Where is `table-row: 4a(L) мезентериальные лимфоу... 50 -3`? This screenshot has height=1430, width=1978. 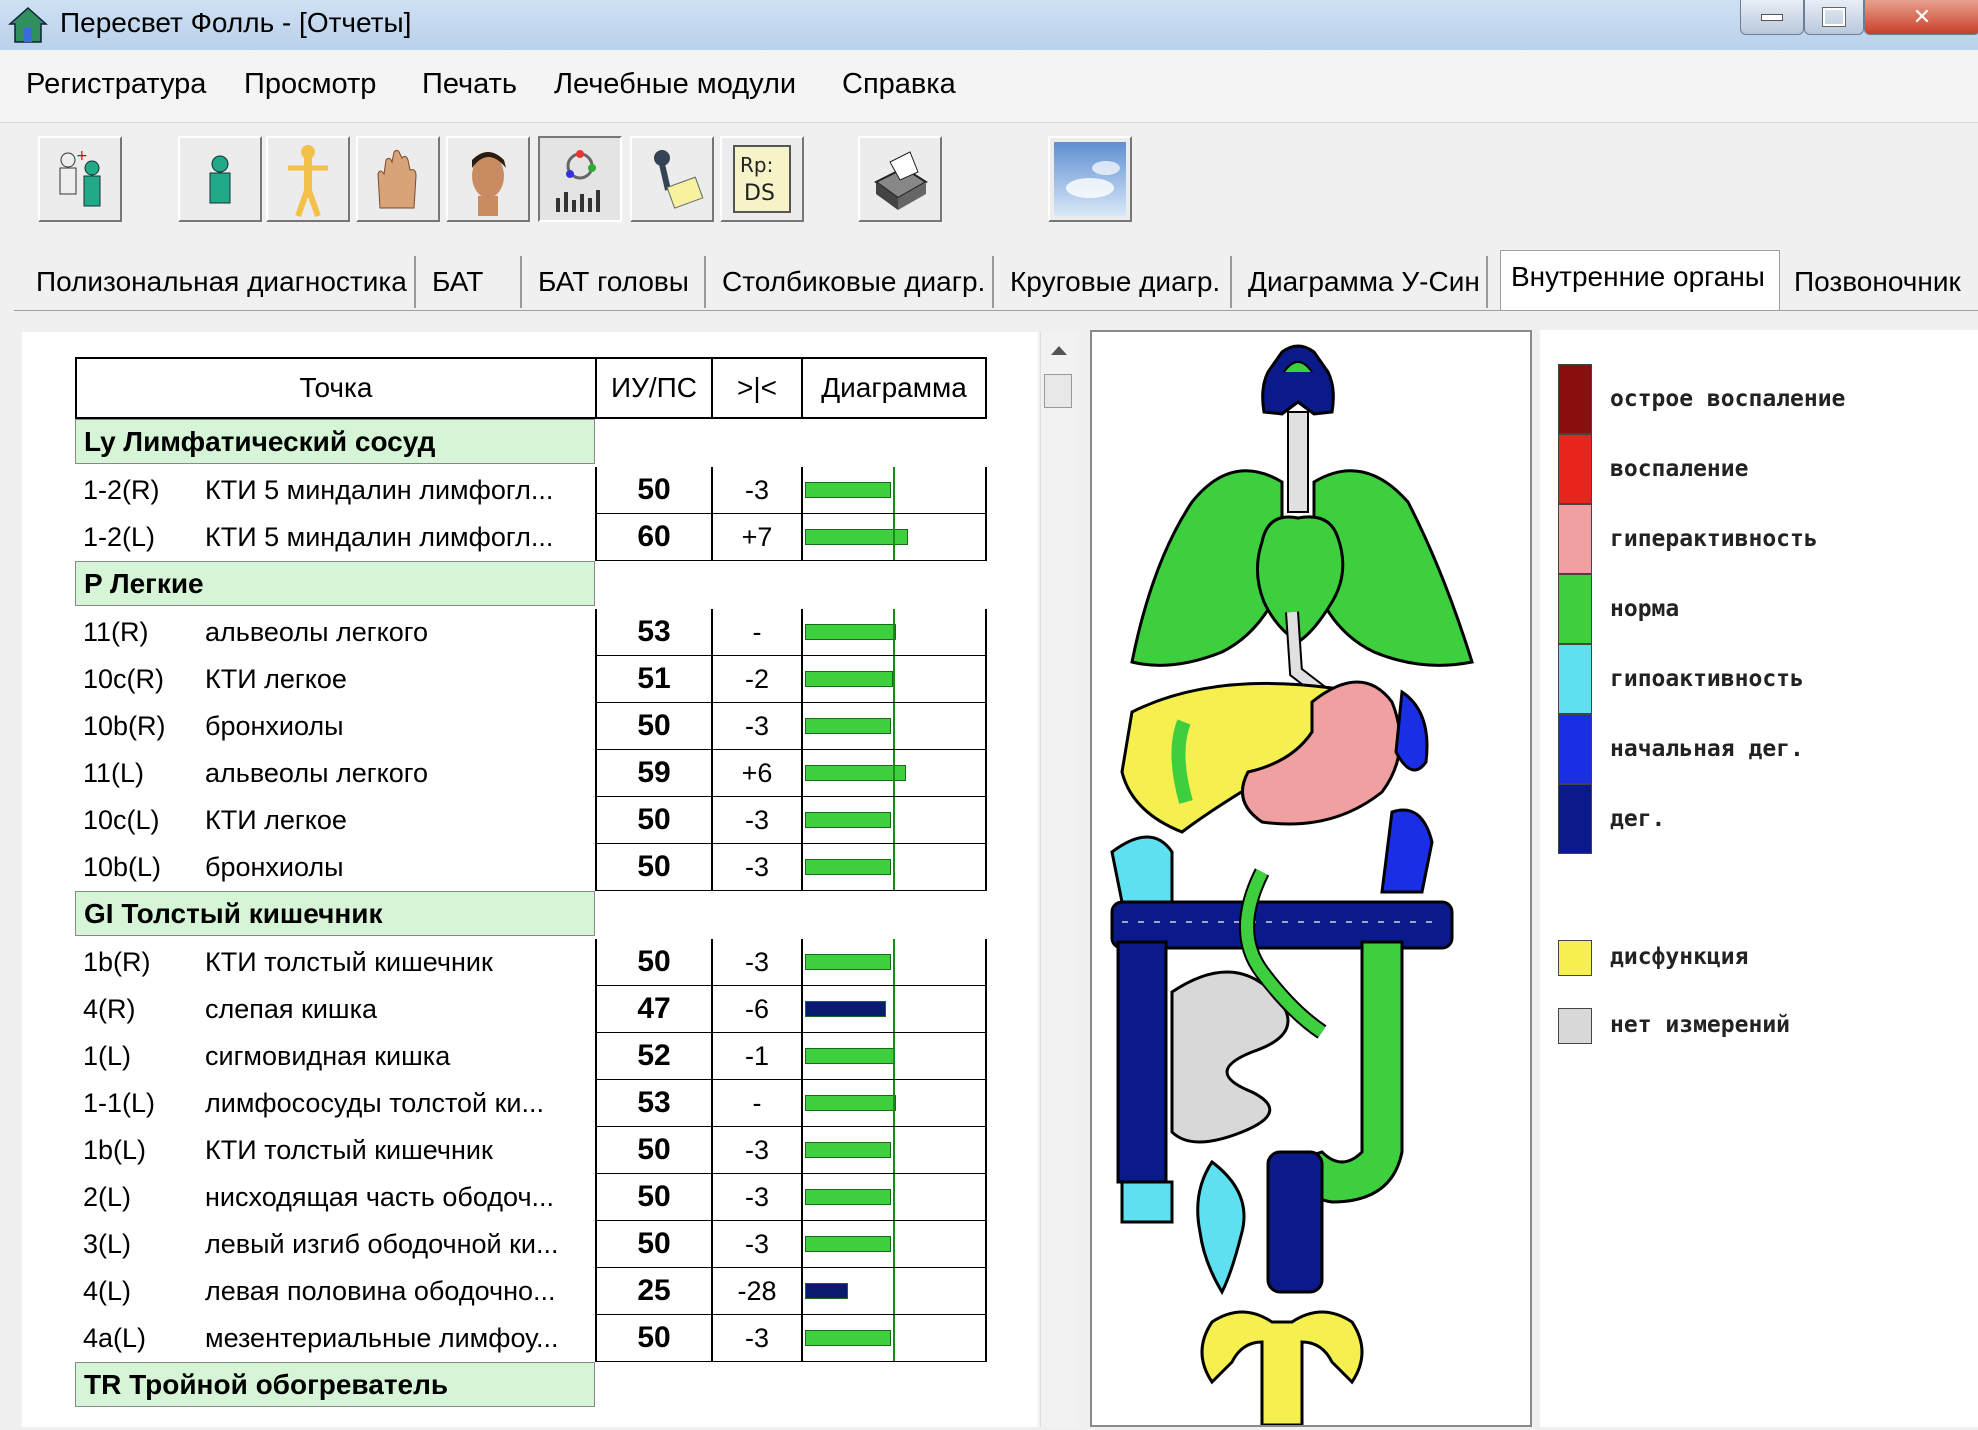 table-row: 4a(L) мезентериальные лимфоу... 50 -3 is located at coordinates (531, 1338).